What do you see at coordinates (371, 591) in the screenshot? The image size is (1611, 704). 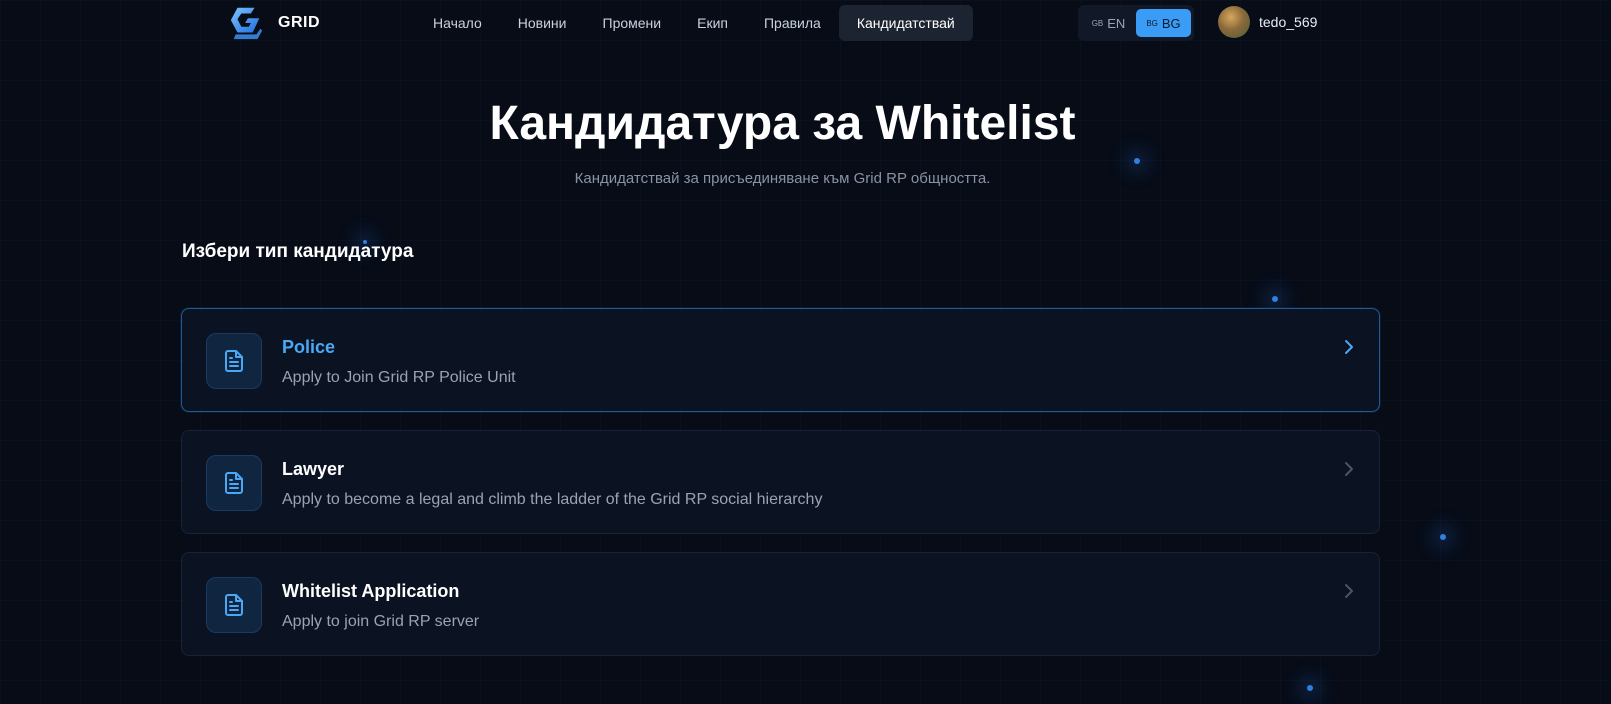 I see `card-title: Whitelist Application` at bounding box center [371, 591].